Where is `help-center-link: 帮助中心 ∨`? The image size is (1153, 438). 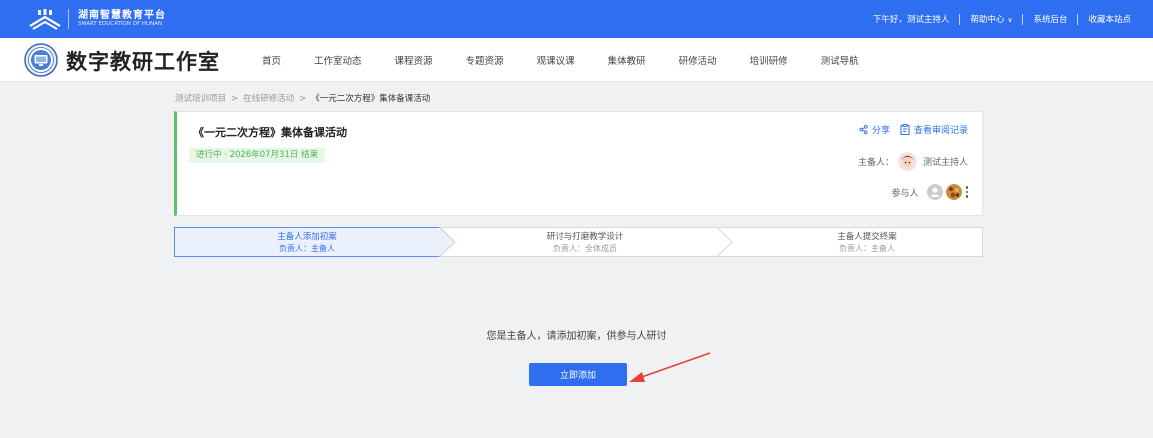
help-center-link: 帮助中心 ∨ is located at coordinates (991, 19).